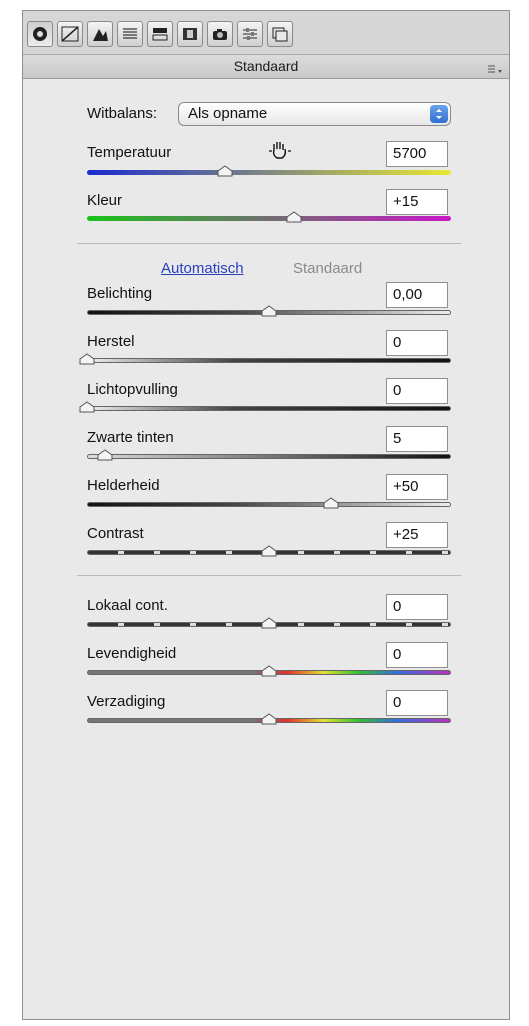  Describe the element at coordinates (111, 341) in the screenshot. I see `tone-label: Herstel` at that location.